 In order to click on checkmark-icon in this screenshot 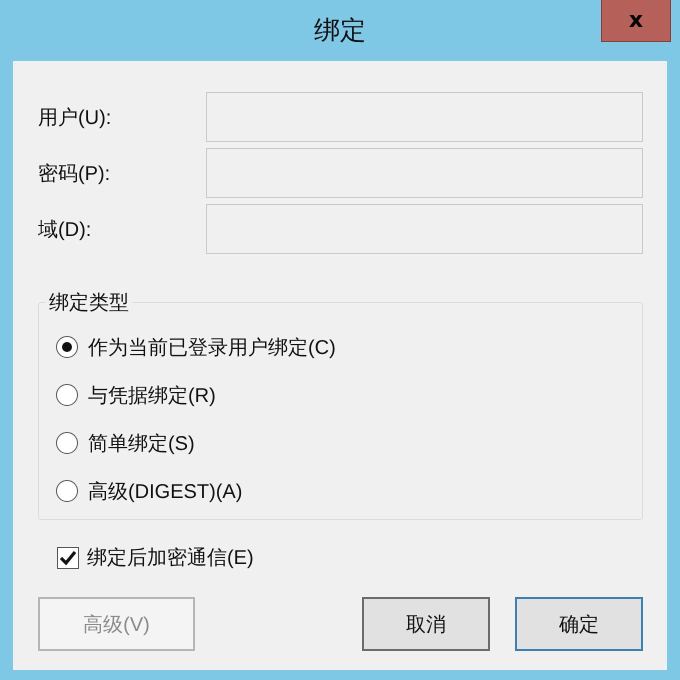, I will do `click(68, 558)`.